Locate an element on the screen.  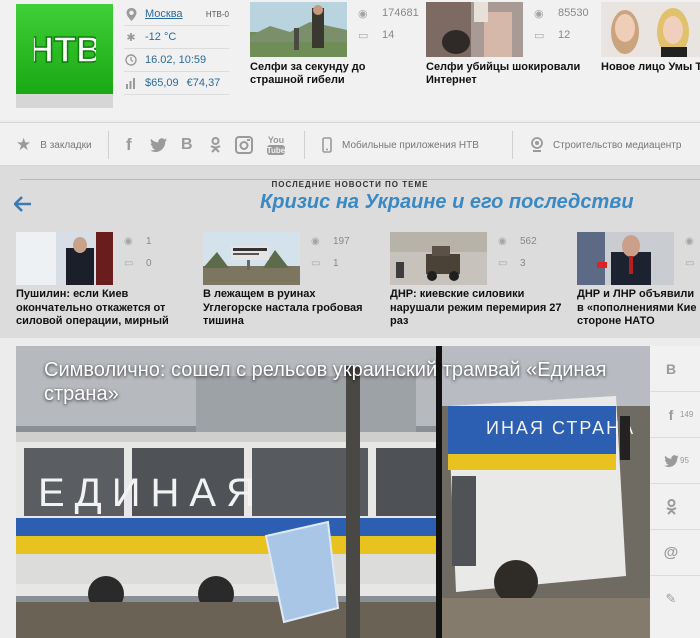
news-stats: ◉ 174681 ▭ 14 is located at coordinates (388, 24).